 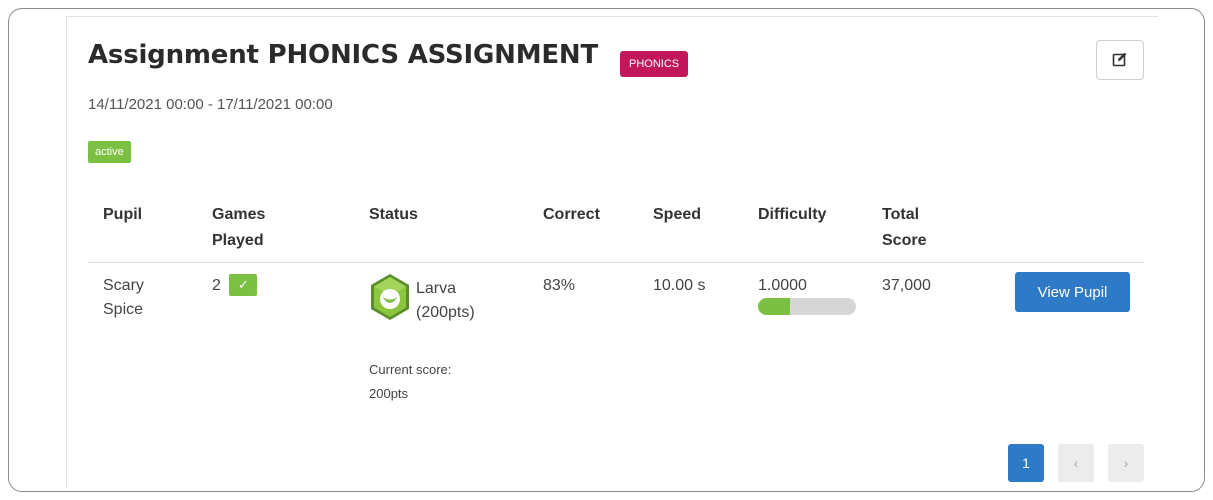 What do you see at coordinates (390, 300) in the screenshot?
I see `larva-level-icon` at bounding box center [390, 300].